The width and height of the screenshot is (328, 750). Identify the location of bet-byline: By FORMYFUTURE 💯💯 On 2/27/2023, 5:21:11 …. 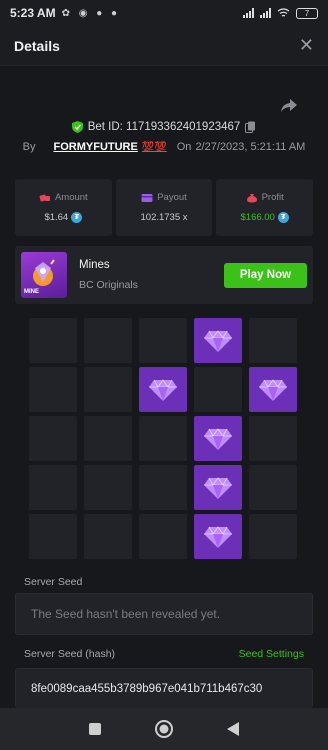
(164, 147).